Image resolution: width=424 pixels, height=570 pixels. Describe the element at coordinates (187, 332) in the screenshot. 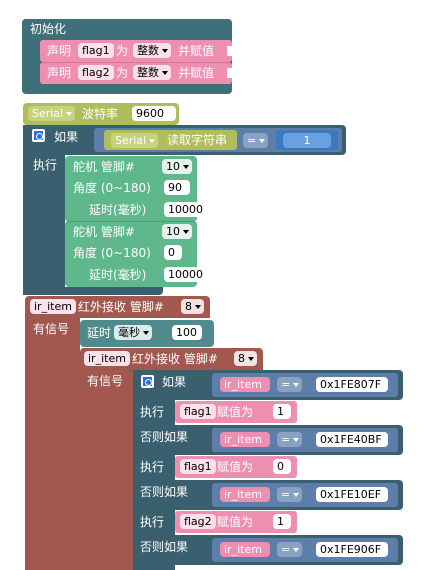

I see `delay-value-field: 100` at that location.